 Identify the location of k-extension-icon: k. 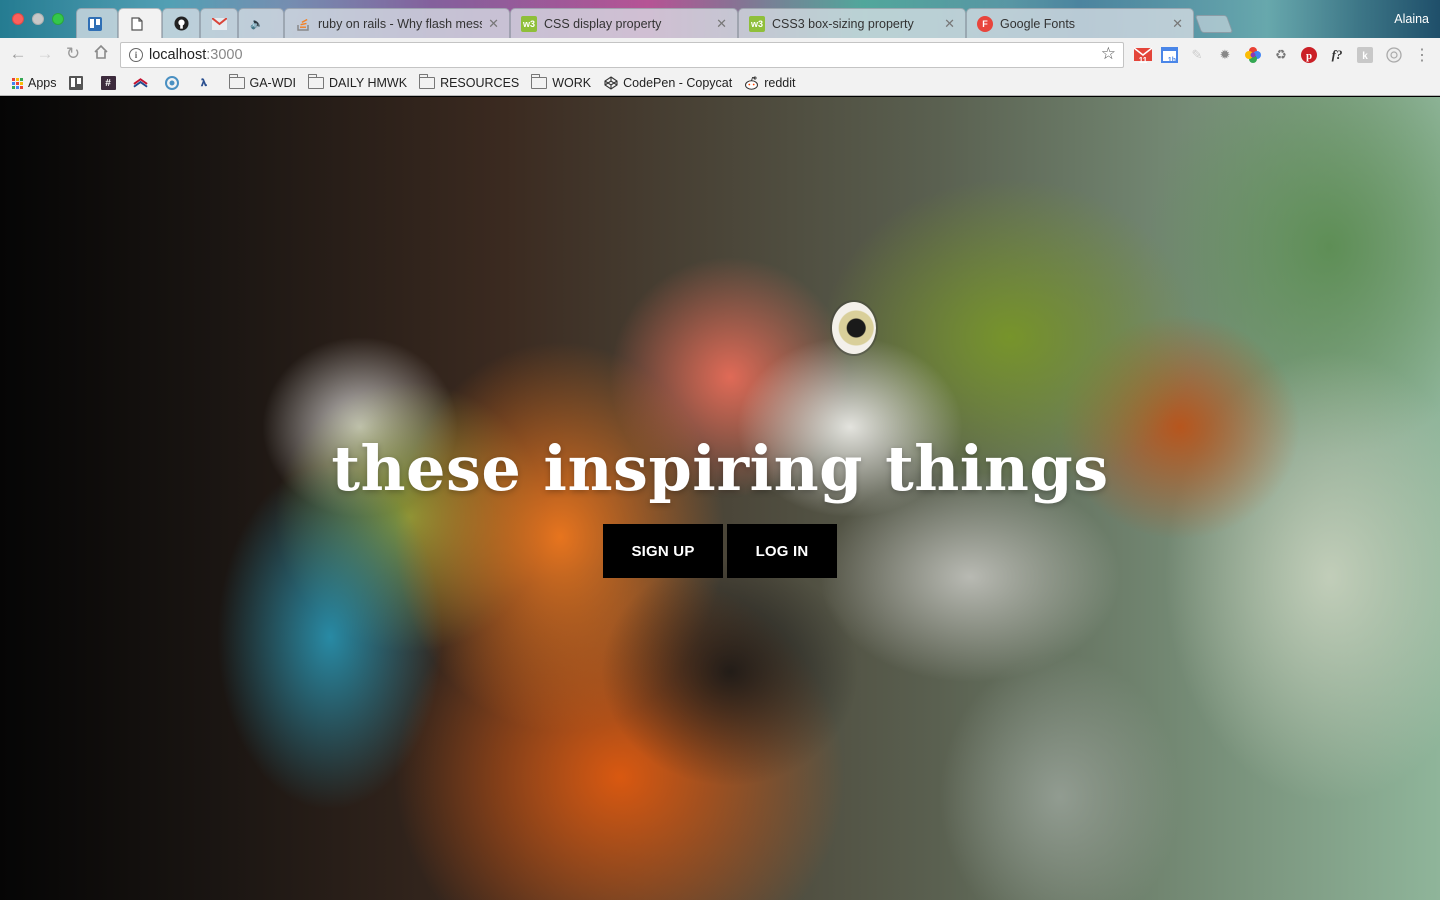
(1365, 55).